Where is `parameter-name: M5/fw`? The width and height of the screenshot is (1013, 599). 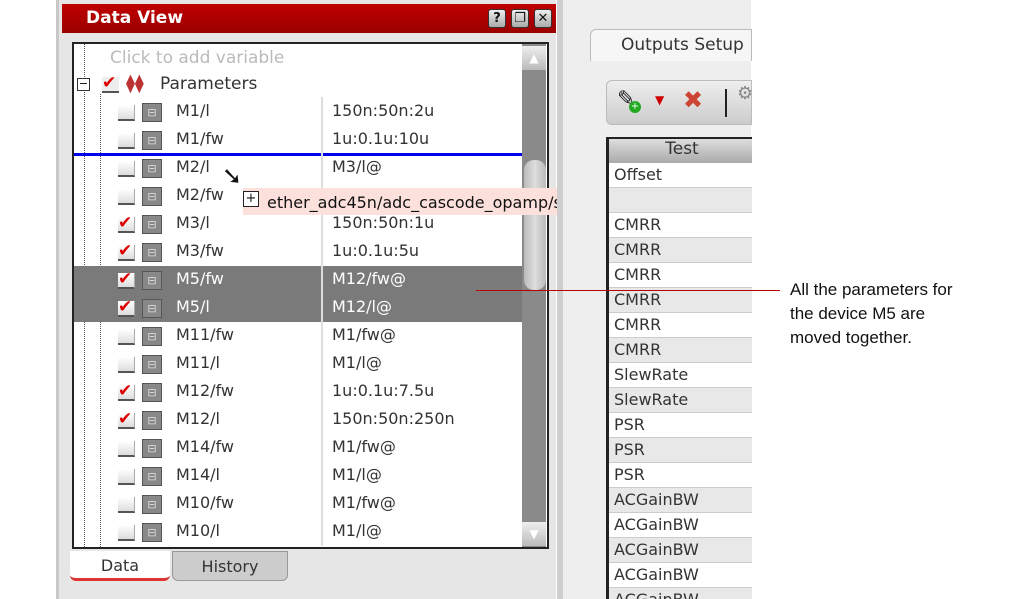
parameter-name: M5/fw is located at coordinates (200, 278).